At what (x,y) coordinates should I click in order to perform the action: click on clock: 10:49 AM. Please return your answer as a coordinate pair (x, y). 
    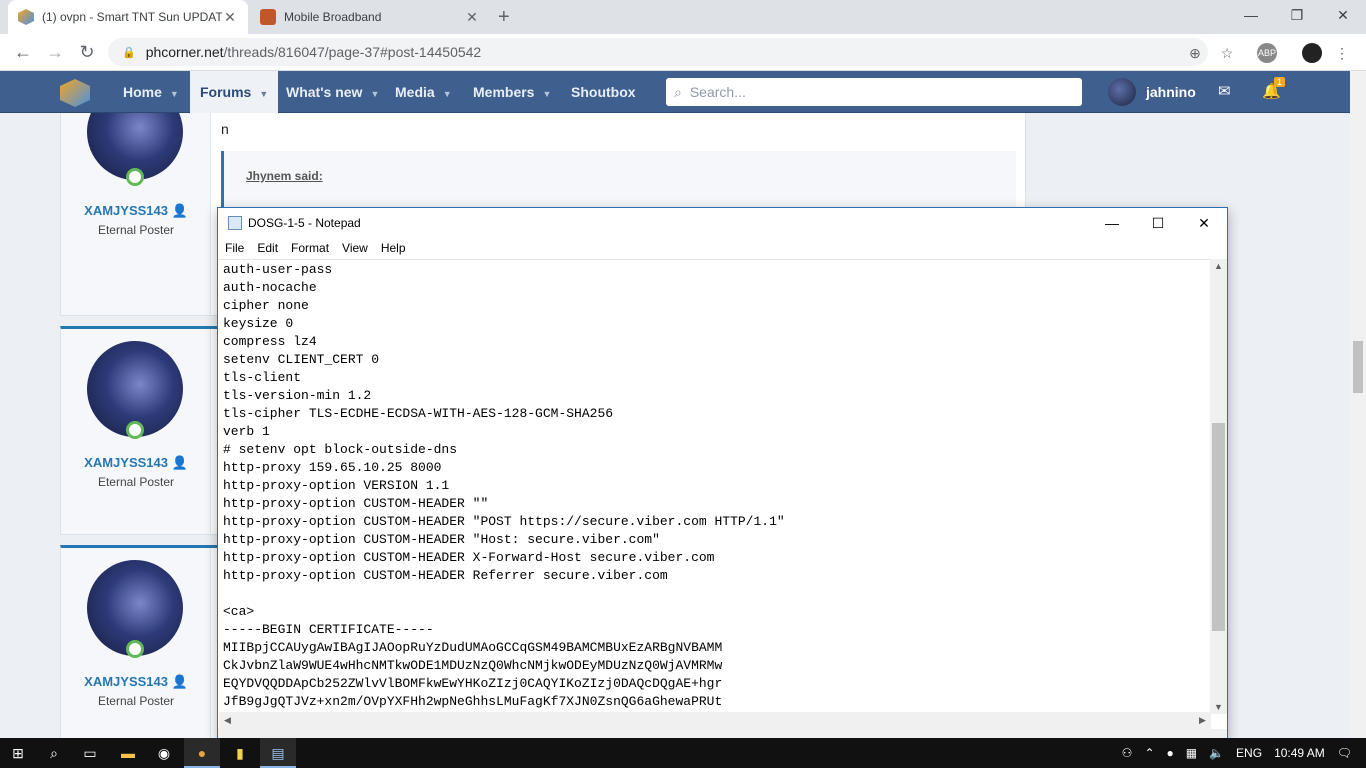
    Looking at the image, I should click on (1299, 753).